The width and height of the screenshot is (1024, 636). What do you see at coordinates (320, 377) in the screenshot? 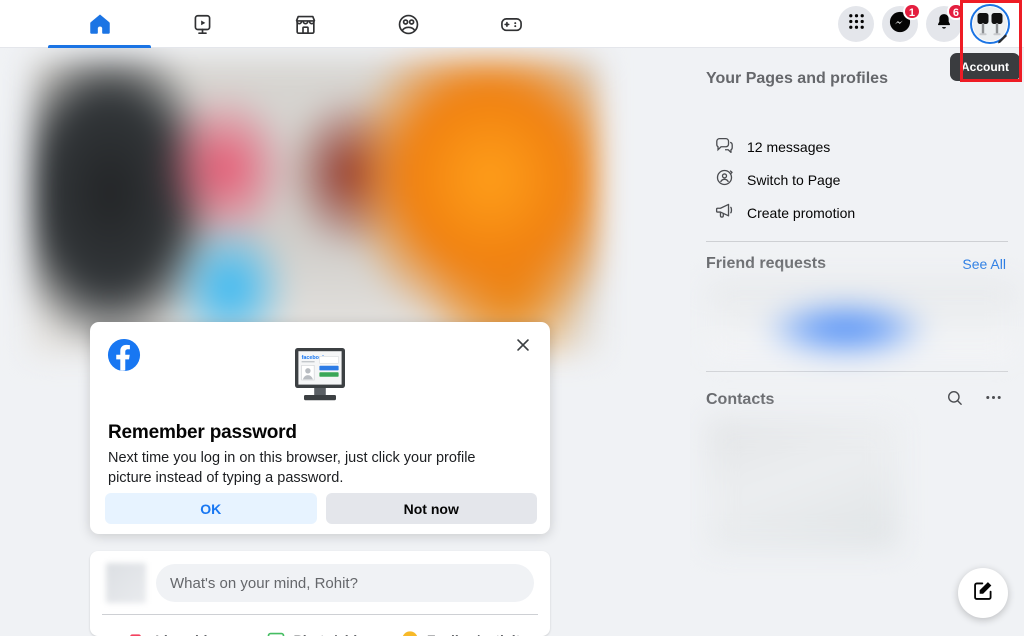
I see `monitor-login-illustration: facebook` at bounding box center [320, 377].